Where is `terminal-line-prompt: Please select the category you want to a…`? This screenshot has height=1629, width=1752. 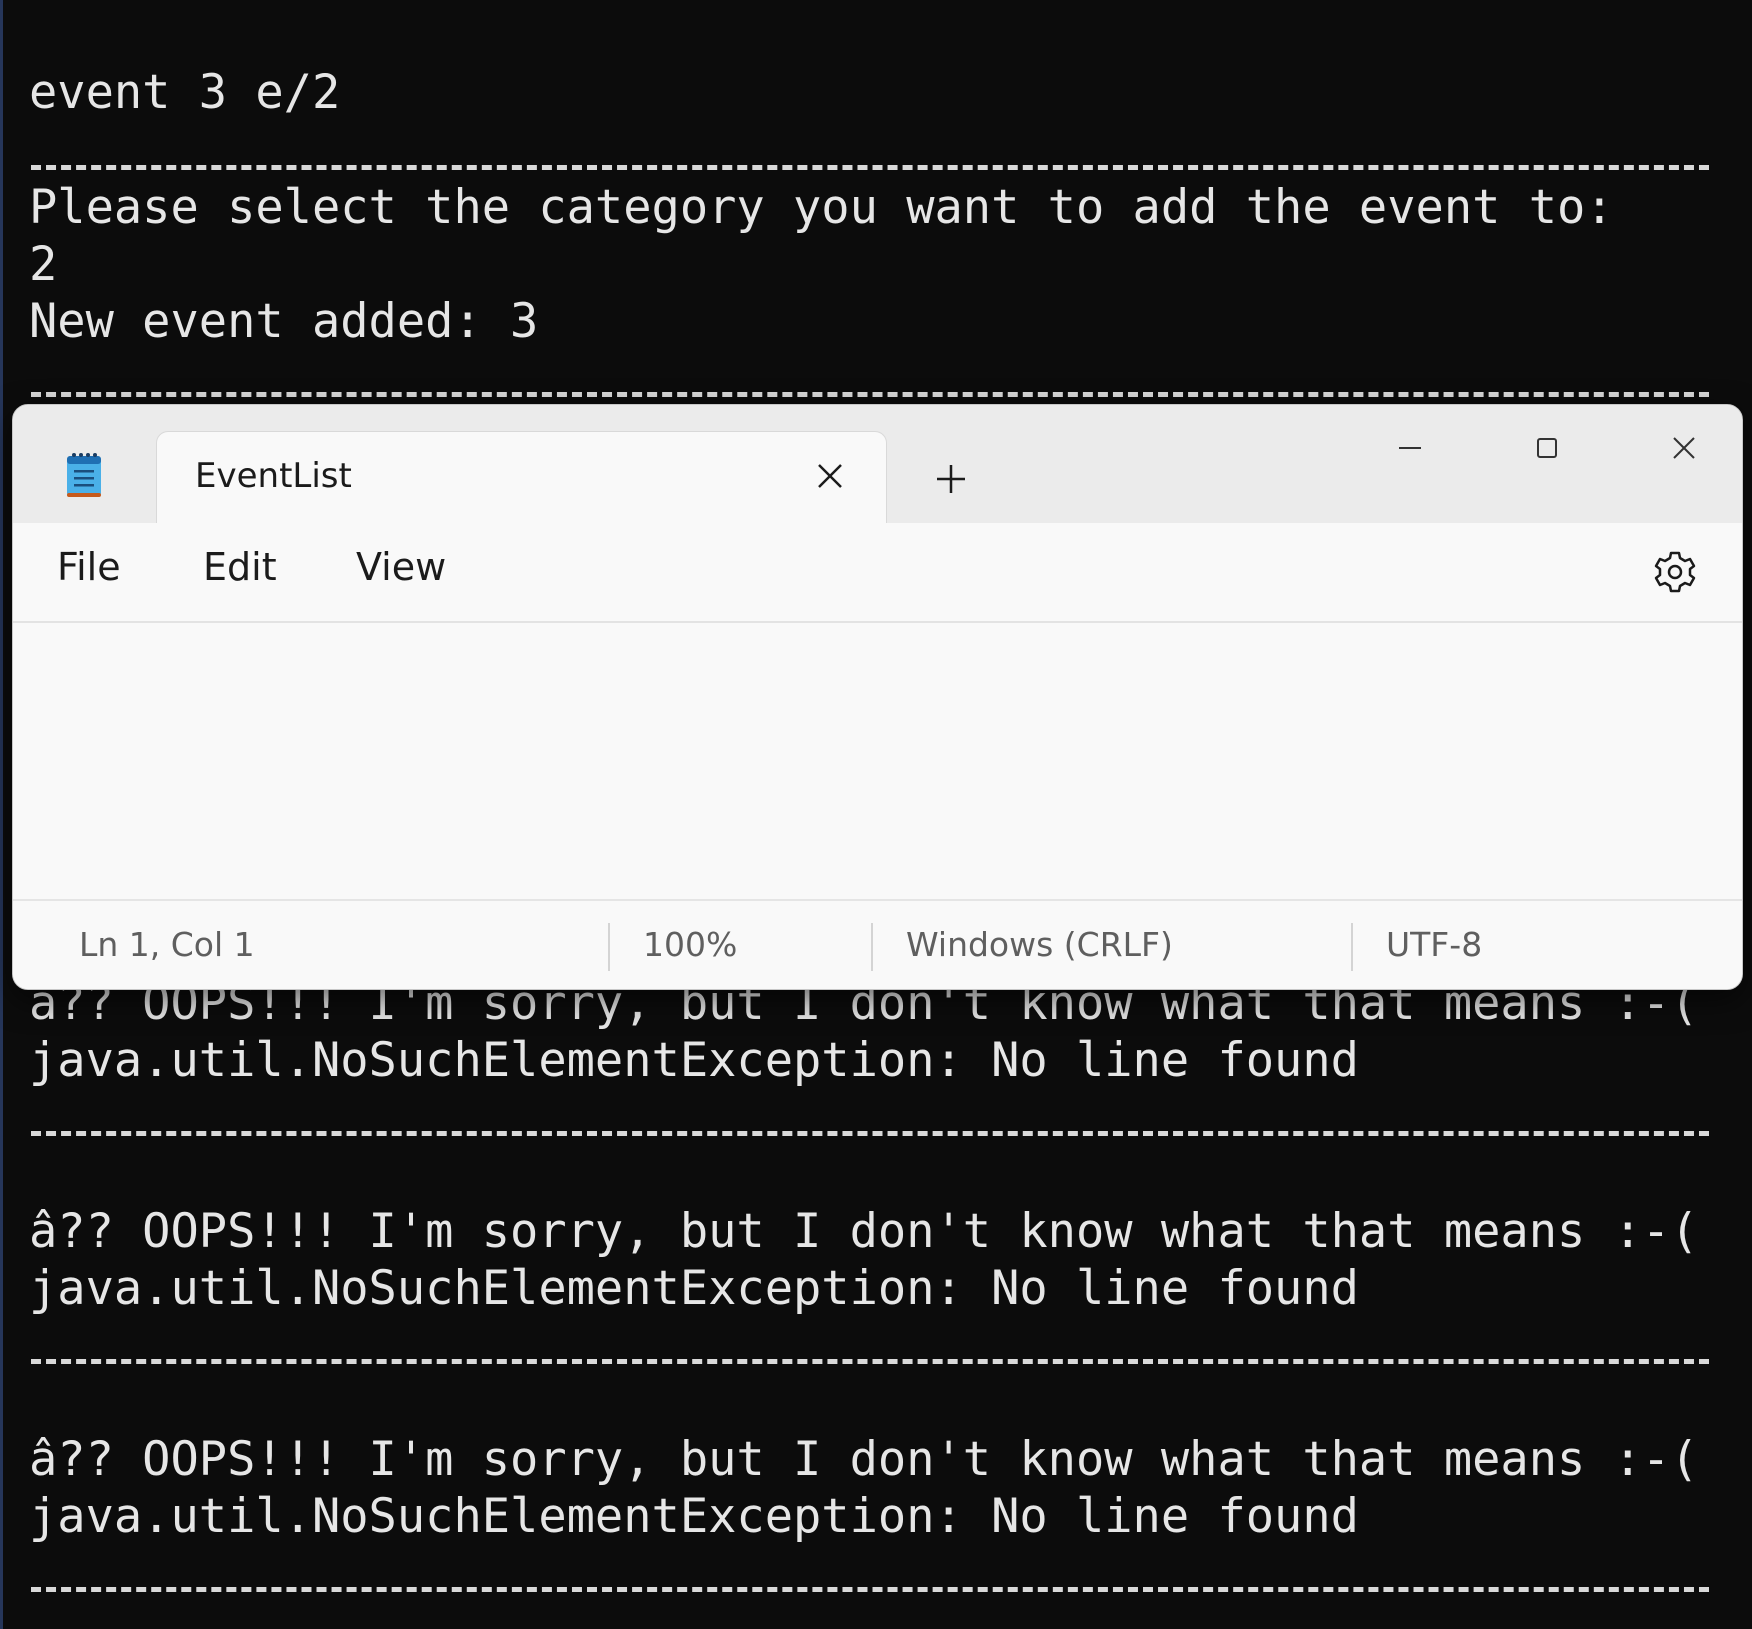 terminal-line-prompt: Please select the category you want to a… is located at coordinates (821, 207).